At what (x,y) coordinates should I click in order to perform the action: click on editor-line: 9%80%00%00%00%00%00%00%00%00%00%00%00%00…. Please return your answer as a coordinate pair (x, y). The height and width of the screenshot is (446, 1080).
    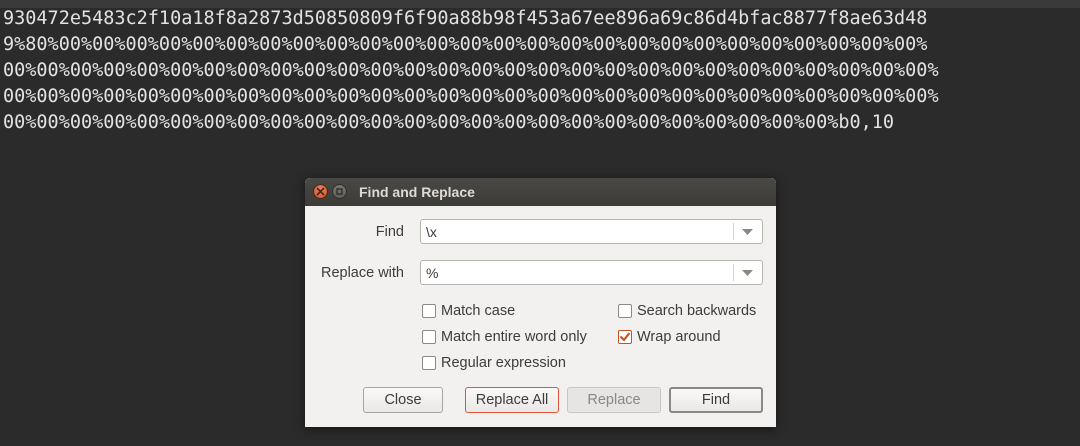
    Looking at the image, I should click on (465, 44).